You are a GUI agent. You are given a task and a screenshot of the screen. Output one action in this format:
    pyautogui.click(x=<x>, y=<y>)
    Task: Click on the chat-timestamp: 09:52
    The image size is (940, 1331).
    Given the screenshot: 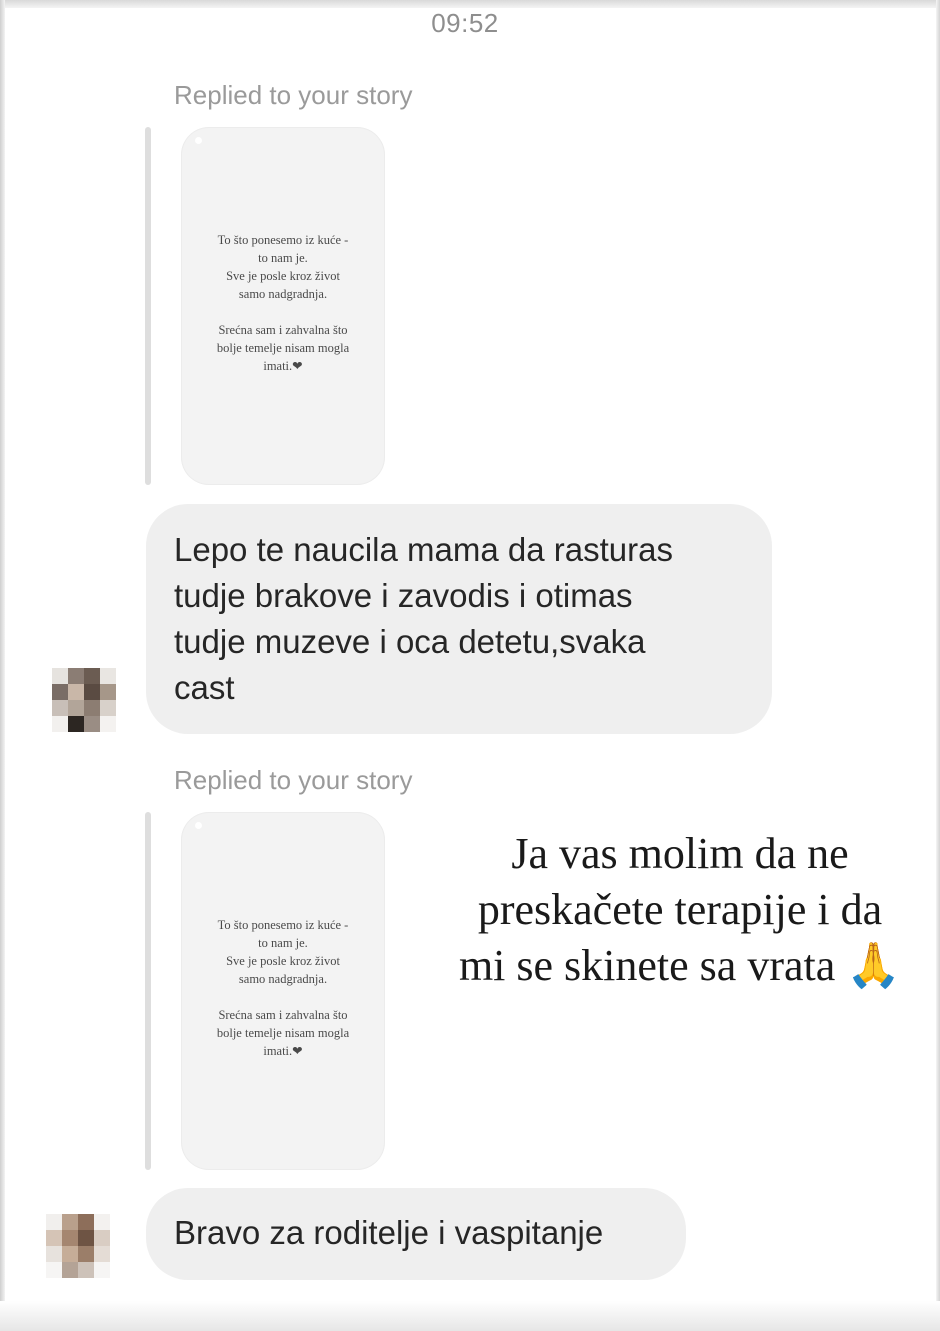 What is the action you would take?
    pyautogui.click(x=465, y=23)
    